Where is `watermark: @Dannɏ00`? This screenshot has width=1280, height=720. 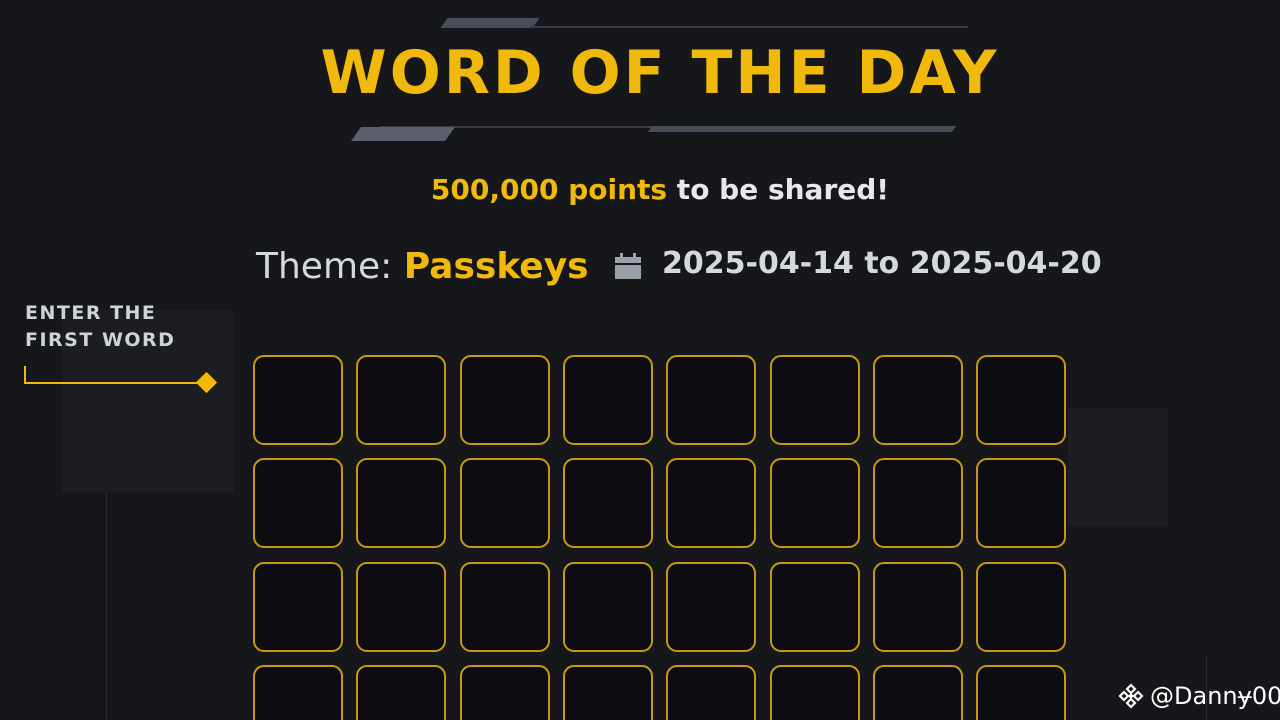 watermark: @Dannɏ00 is located at coordinates (1199, 696).